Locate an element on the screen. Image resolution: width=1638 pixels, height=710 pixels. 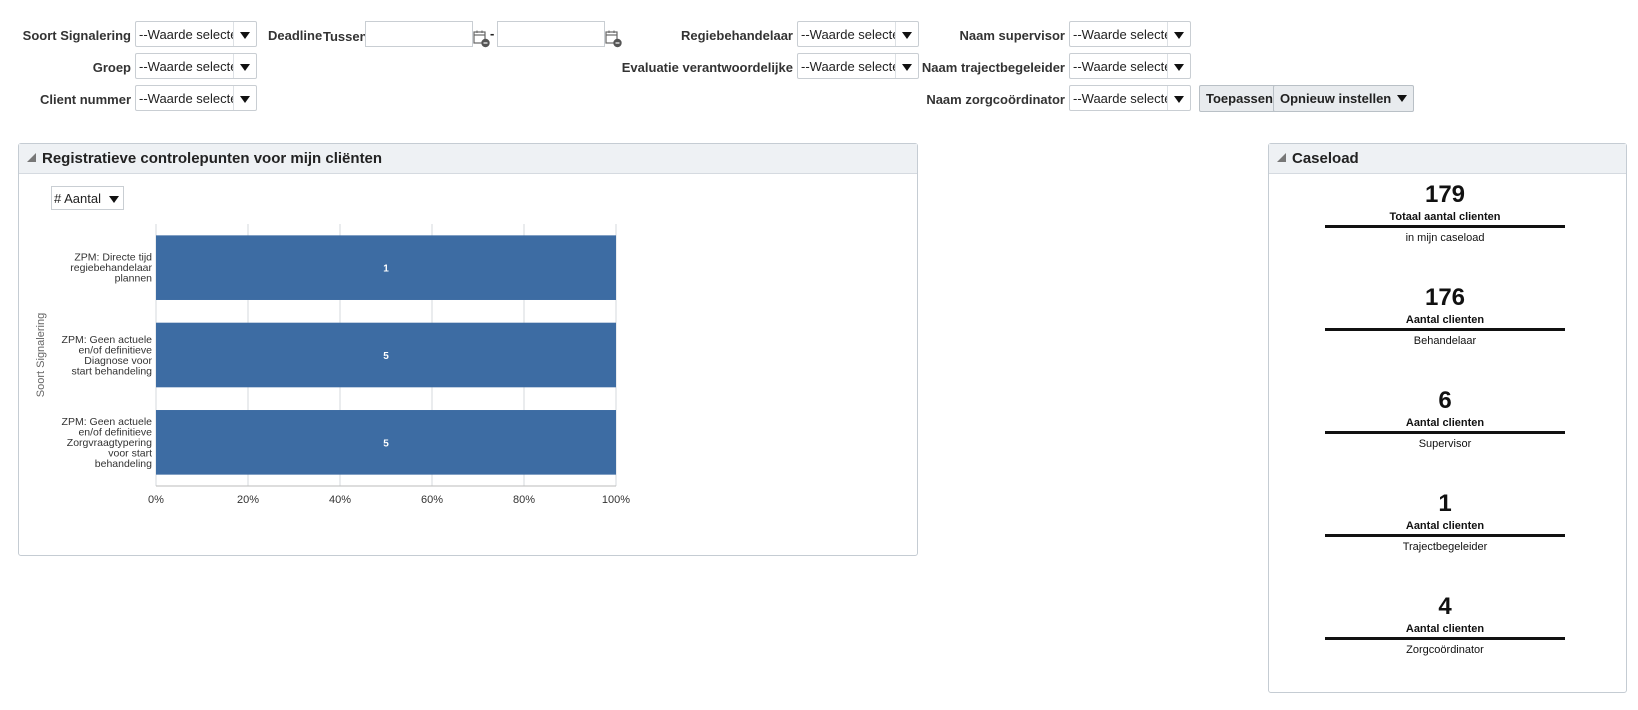
kpi-supervisor: 6 Aantal clienten Supervisor is located at coordinates (1445, 418).